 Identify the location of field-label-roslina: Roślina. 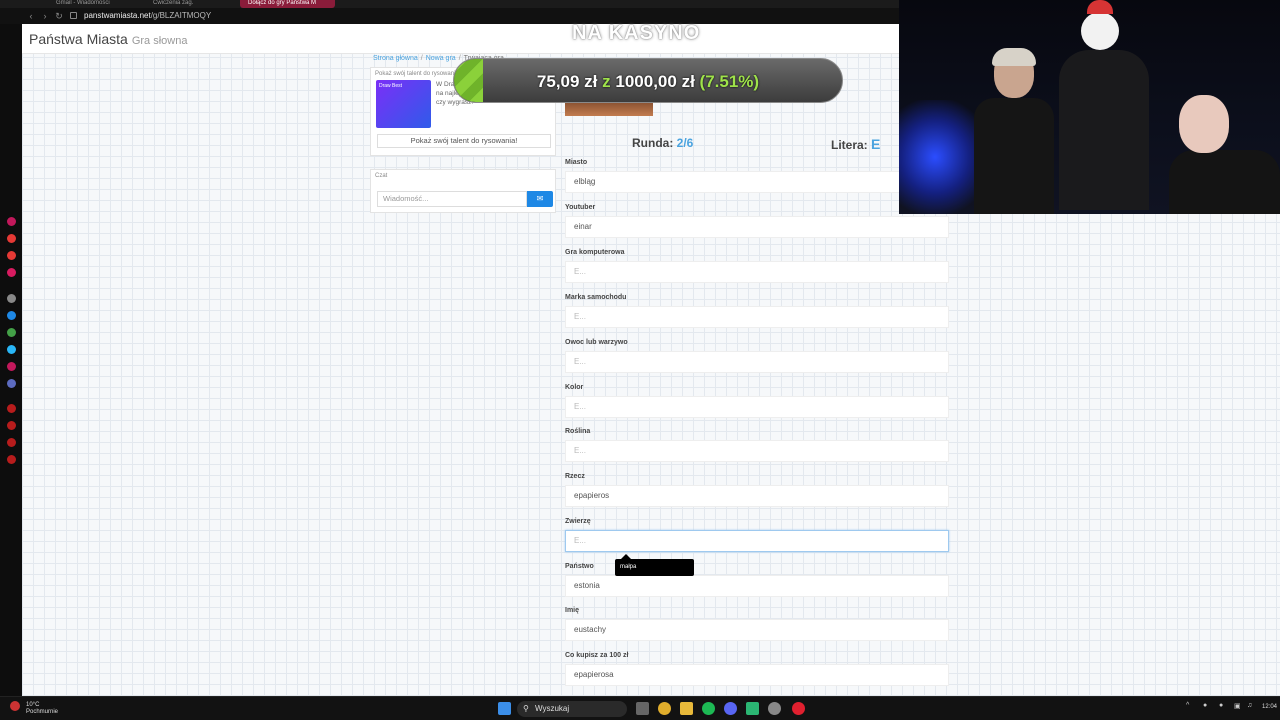
(578, 431).